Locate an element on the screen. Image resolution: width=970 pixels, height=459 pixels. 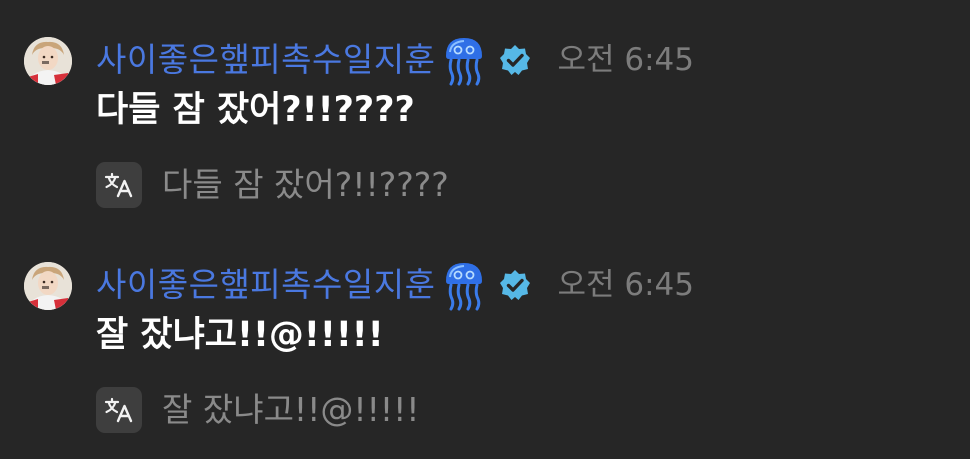
translation-row: 다들 잠 잤어?!!???? is located at coordinates (272, 185).